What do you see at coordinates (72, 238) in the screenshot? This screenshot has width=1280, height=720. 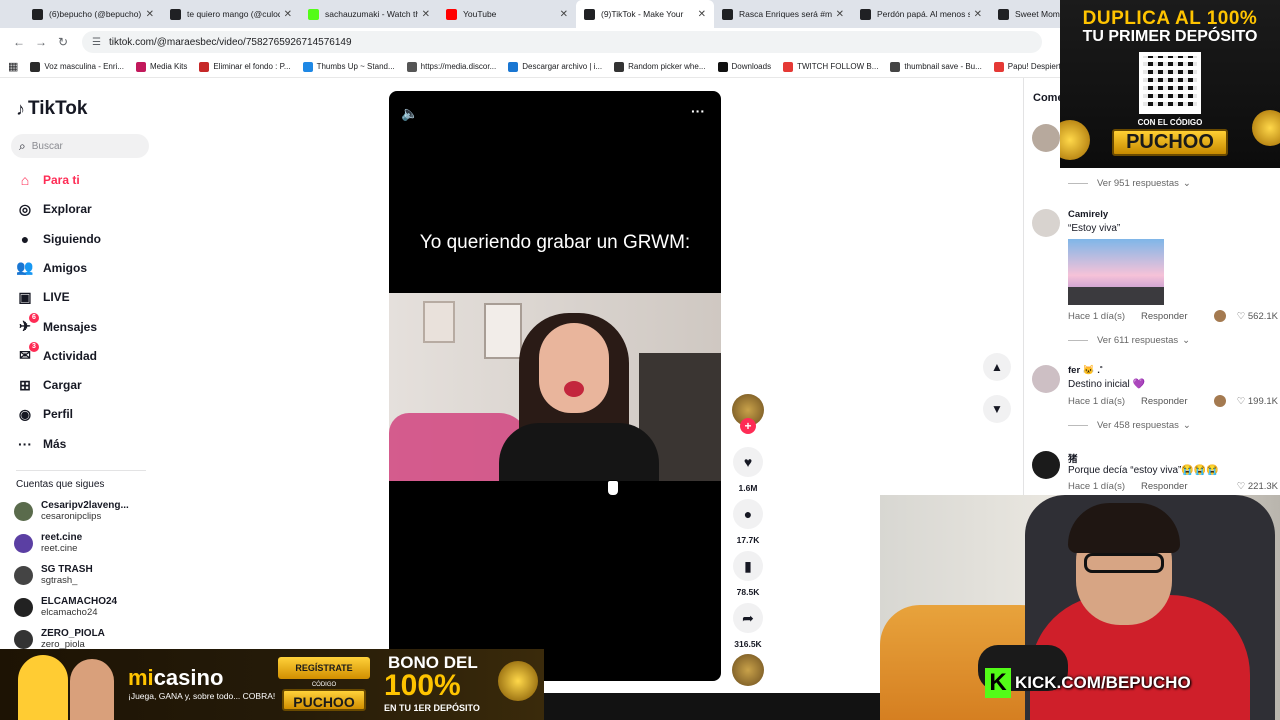 I see `sidebar-item-label: Siguiendo` at bounding box center [72, 238].